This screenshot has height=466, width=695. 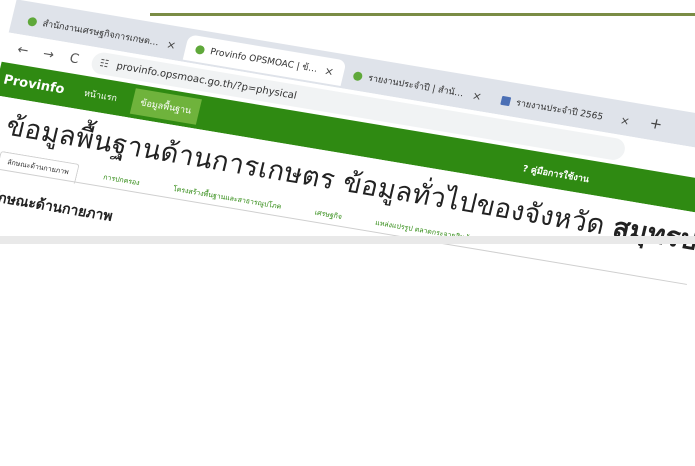 What do you see at coordinates (22, 50) in the screenshot?
I see `back-arrow-icon: ←` at bounding box center [22, 50].